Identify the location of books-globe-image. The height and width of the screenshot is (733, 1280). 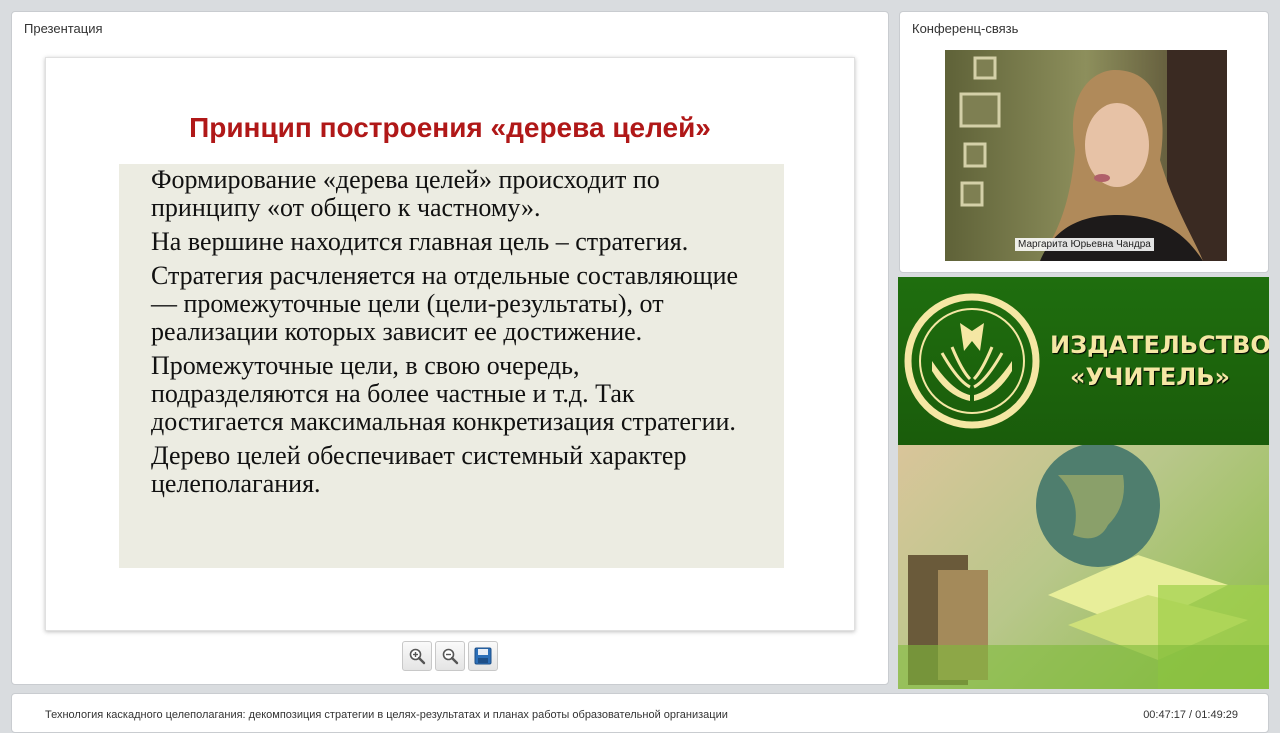
(1083, 566).